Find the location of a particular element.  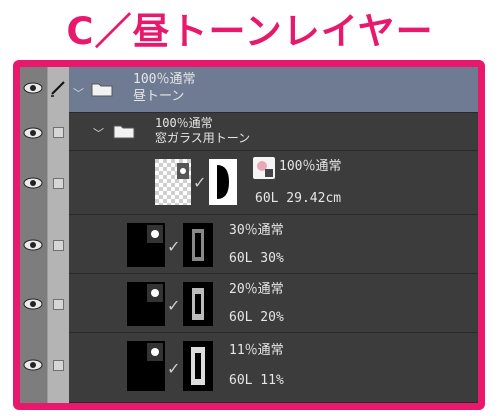

layer-row: ﹀ 100％通常 昼トーン is located at coordinates (273, 90).